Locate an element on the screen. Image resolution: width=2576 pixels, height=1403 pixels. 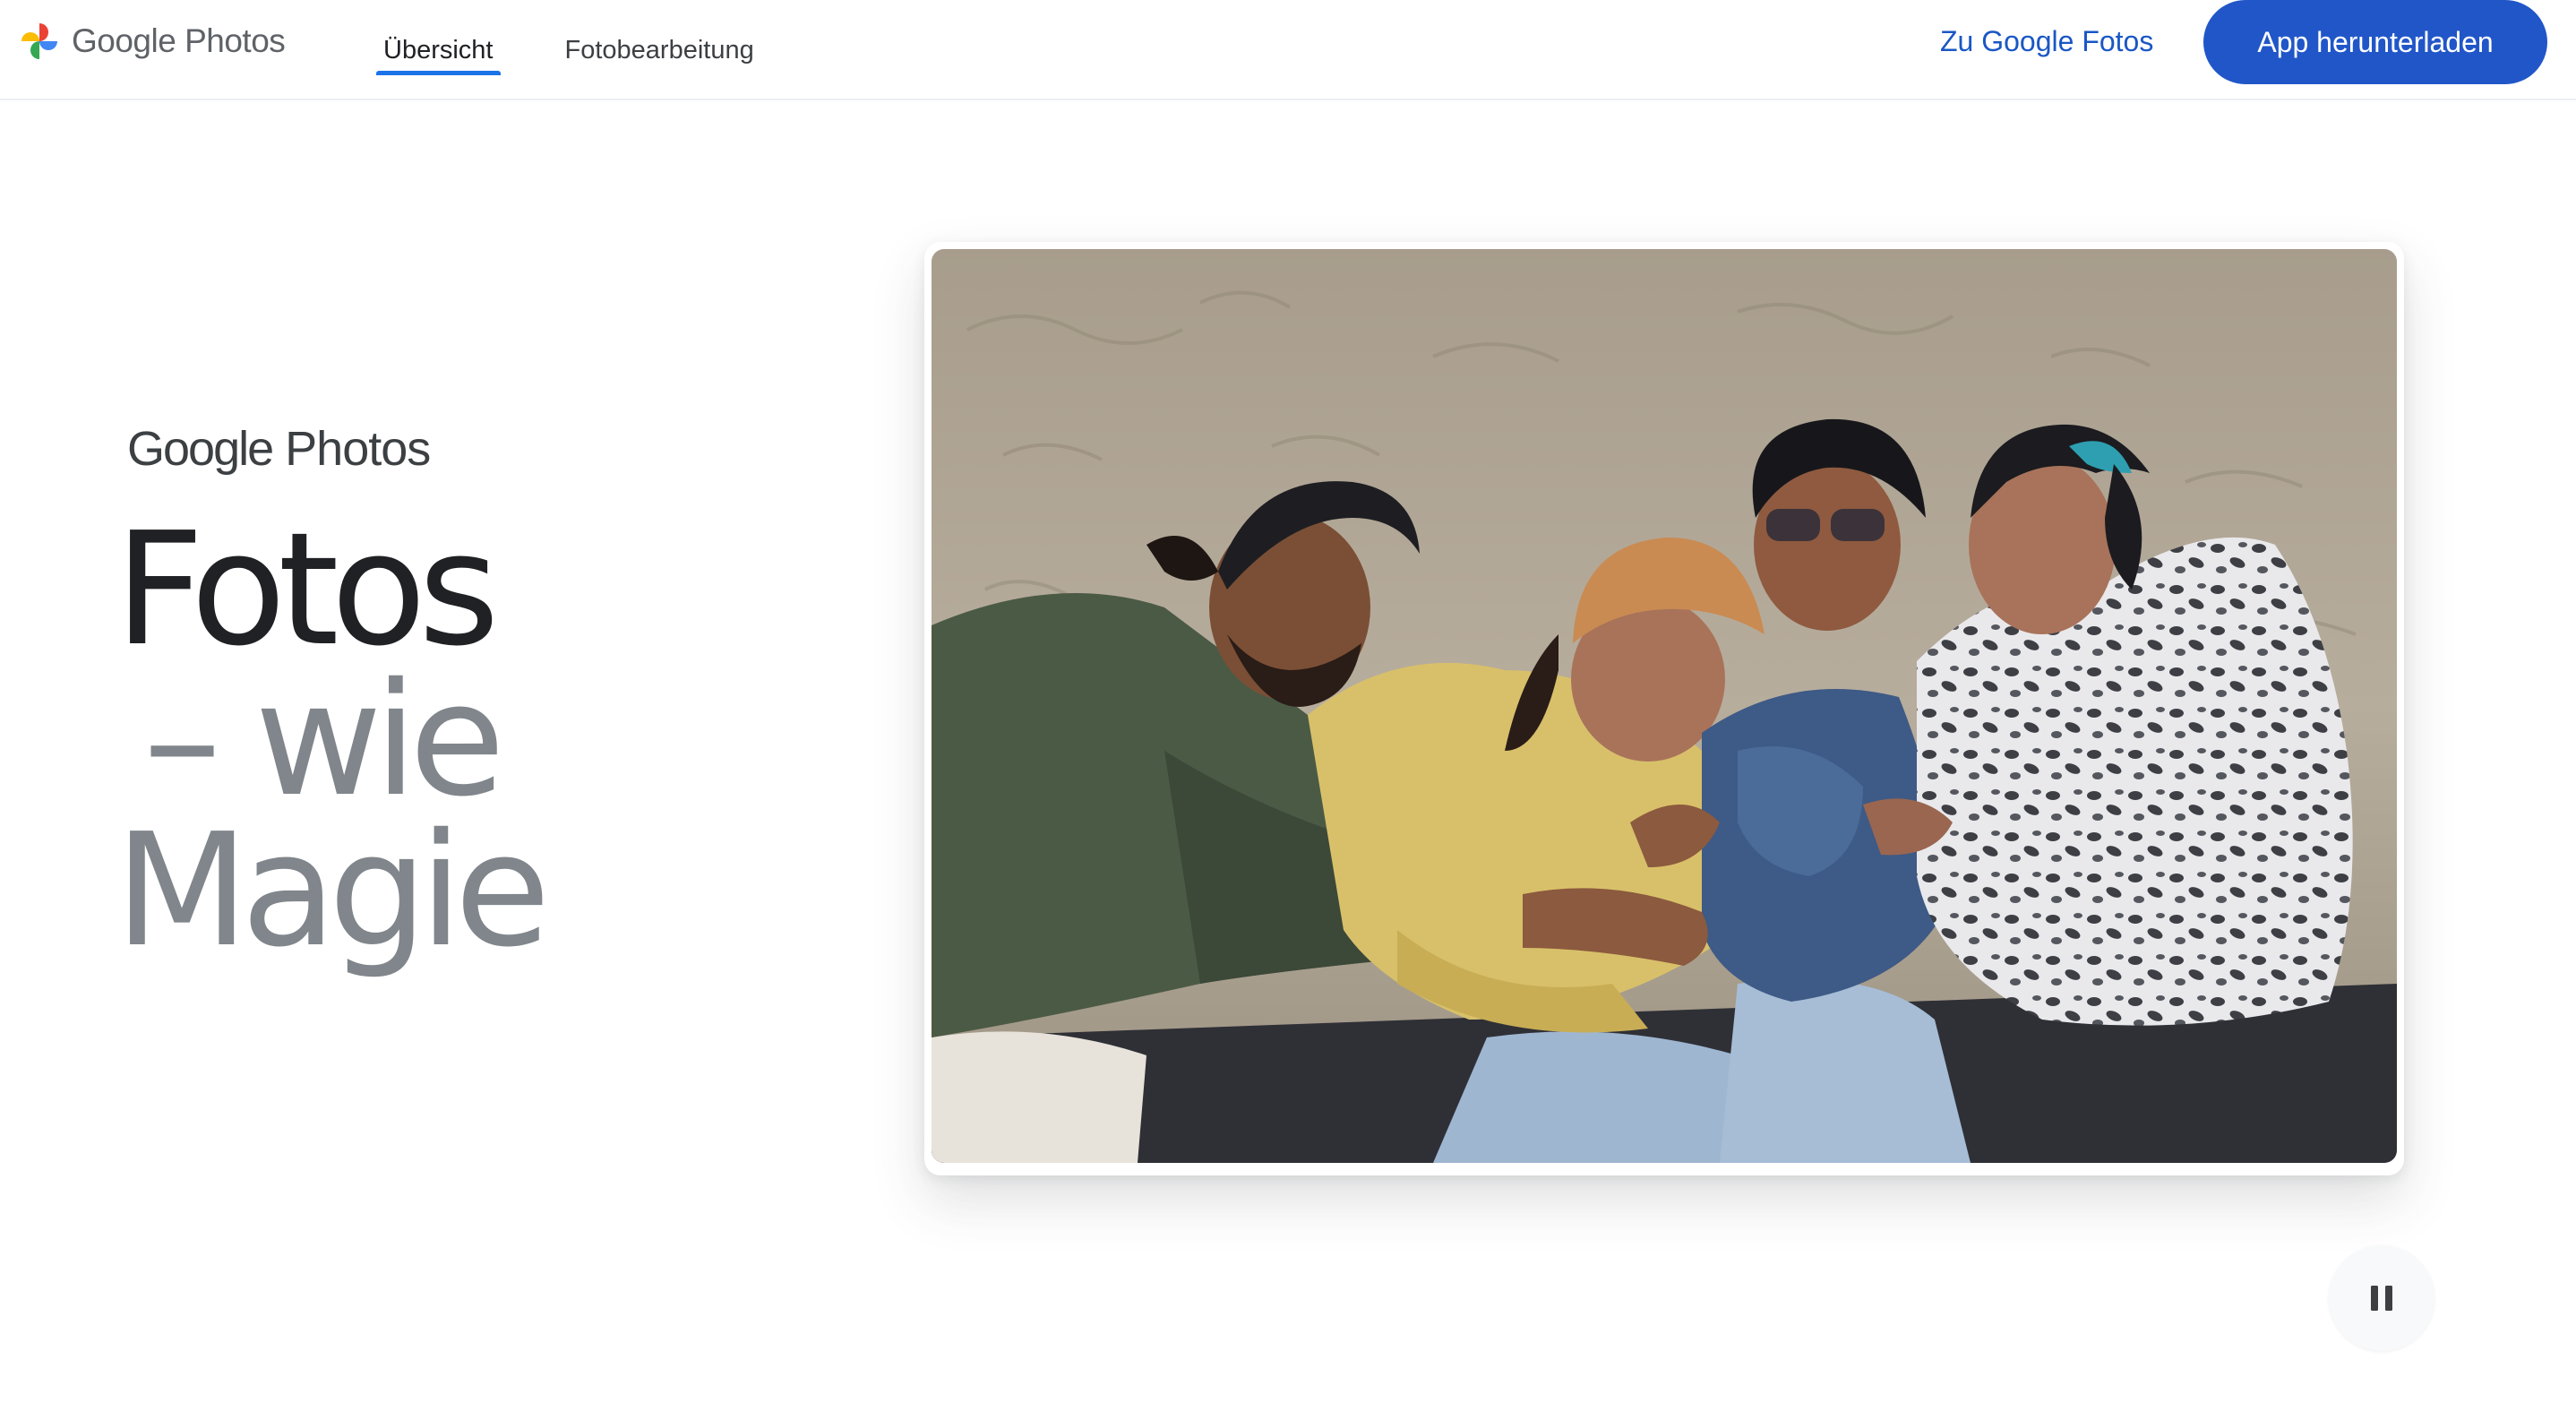
hero-logo-product-word: Photos is located at coordinates (358, 449).